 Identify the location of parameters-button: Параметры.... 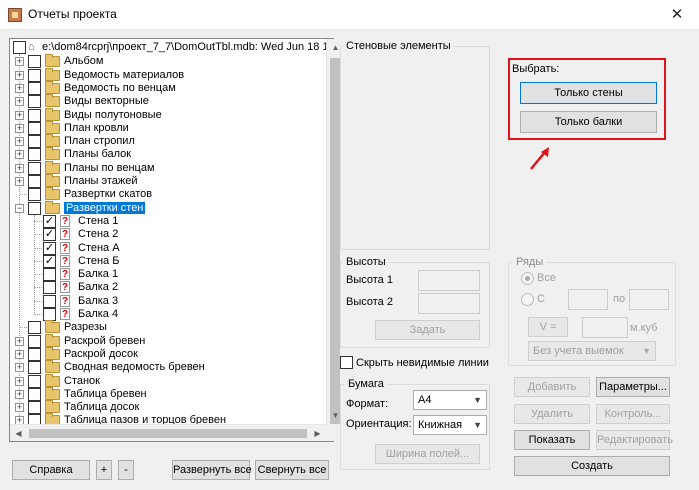
(633, 387).